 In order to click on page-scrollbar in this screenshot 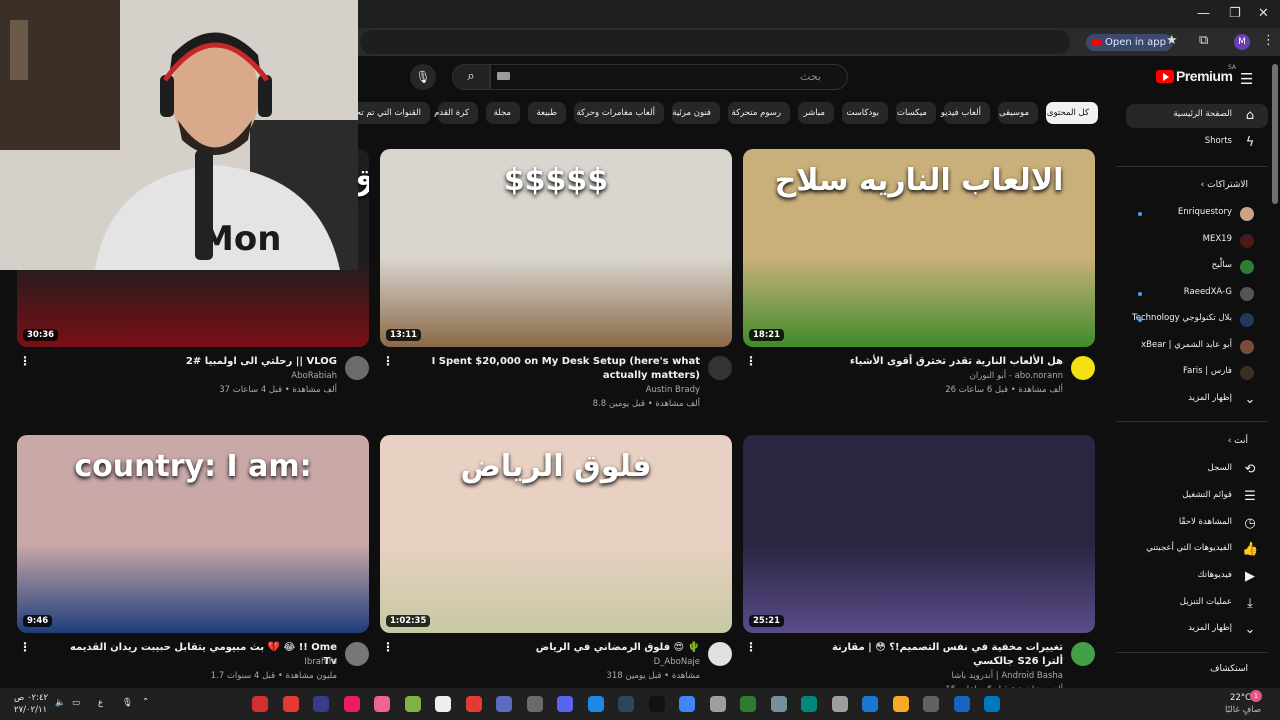, I will do `click(1275, 134)`.